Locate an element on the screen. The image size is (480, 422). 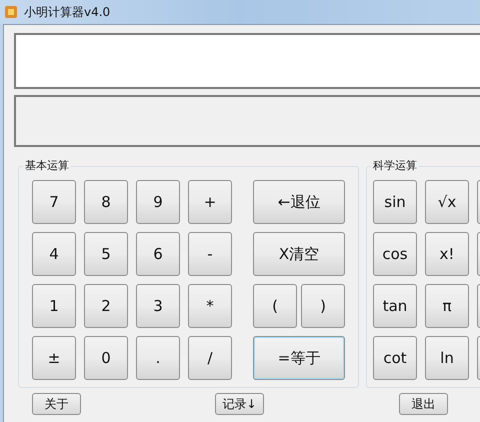
calc-key: * is located at coordinates (210, 306).